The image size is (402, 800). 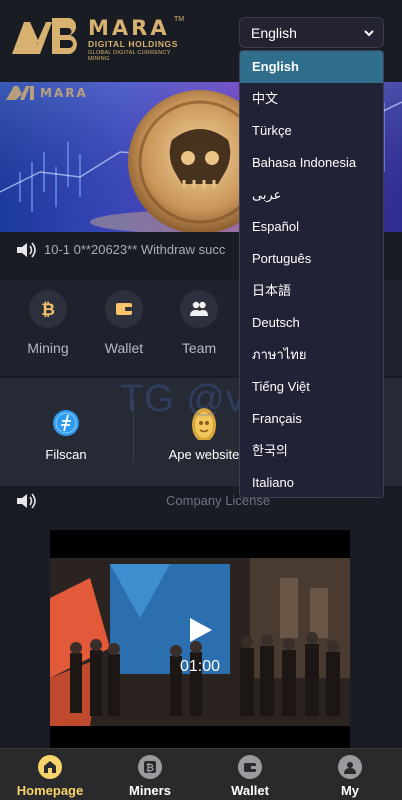 What do you see at coordinates (135, 249) in the screenshot?
I see `notice-text: 10-1 0**20623** Withdraw succ` at bounding box center [135, 249].